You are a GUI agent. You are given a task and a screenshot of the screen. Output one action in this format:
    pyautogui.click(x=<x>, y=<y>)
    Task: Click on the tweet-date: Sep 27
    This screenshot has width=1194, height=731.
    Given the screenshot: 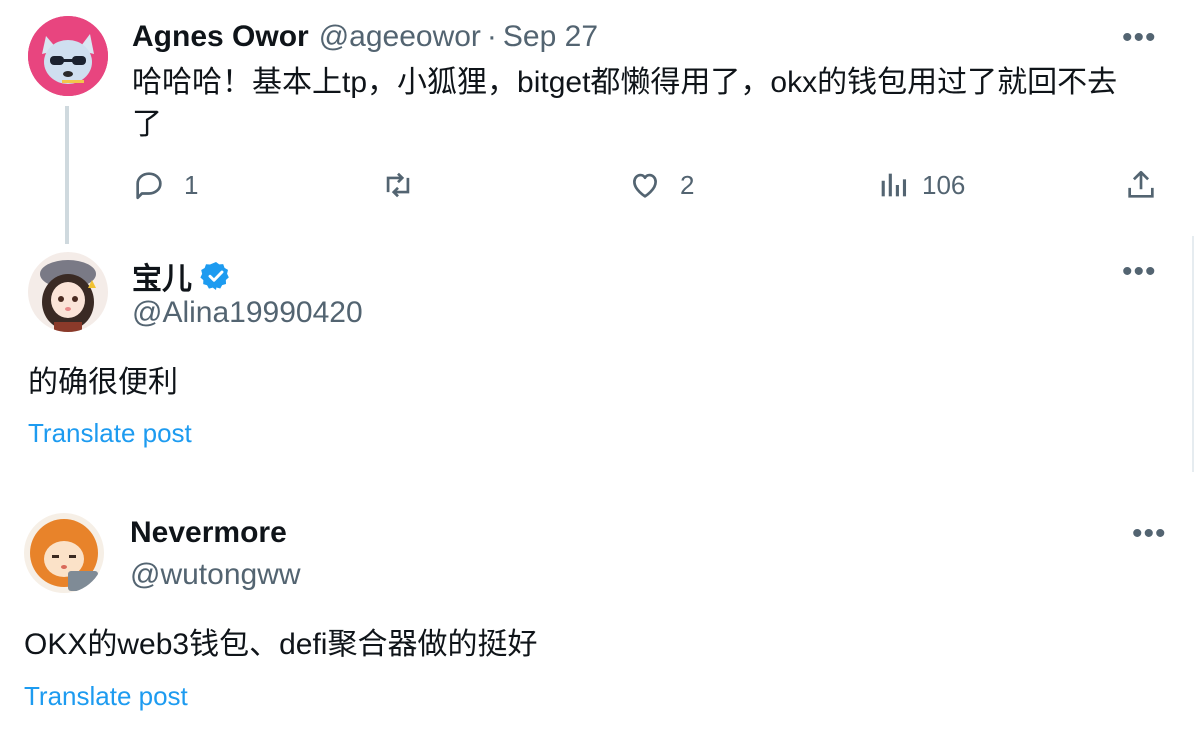 What is the action you would take?
    pyautogui.click(x=550, y=37)
    